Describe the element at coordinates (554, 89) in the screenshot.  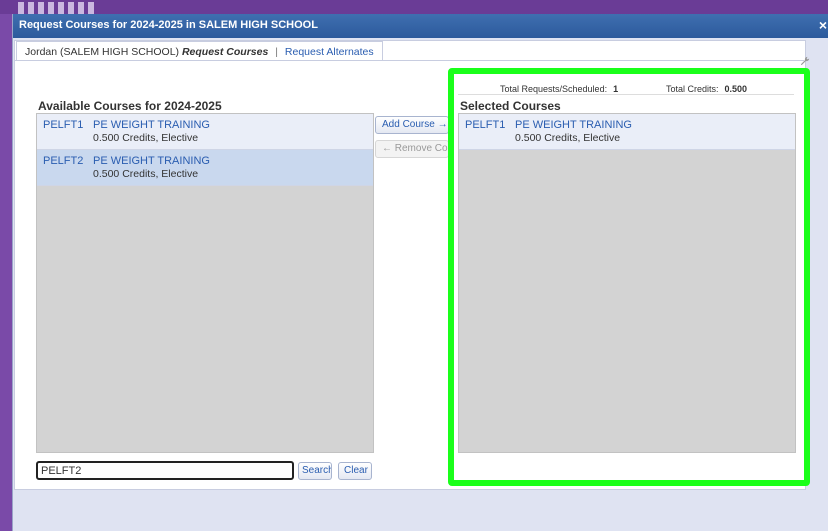
I see `total-requests-label: Total Requests/Scheduled:` at that location.